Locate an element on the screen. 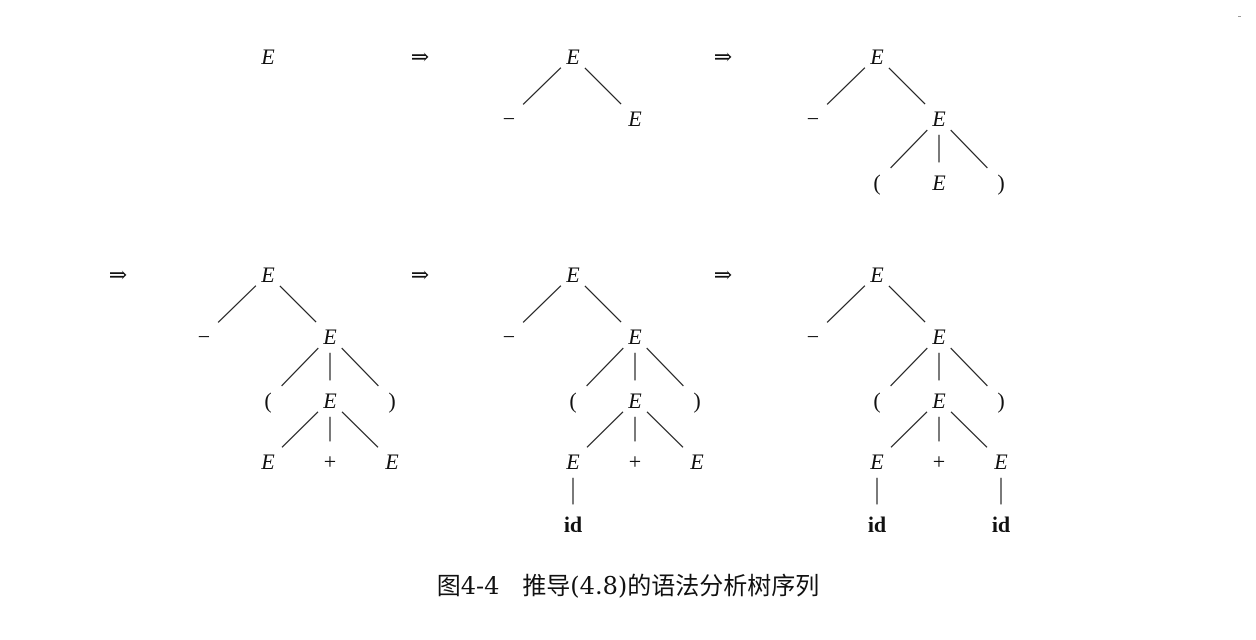 The width and height of the screenshot is (1256, 640). parse-tree-step-1: E is located at coordinates (267, 56).